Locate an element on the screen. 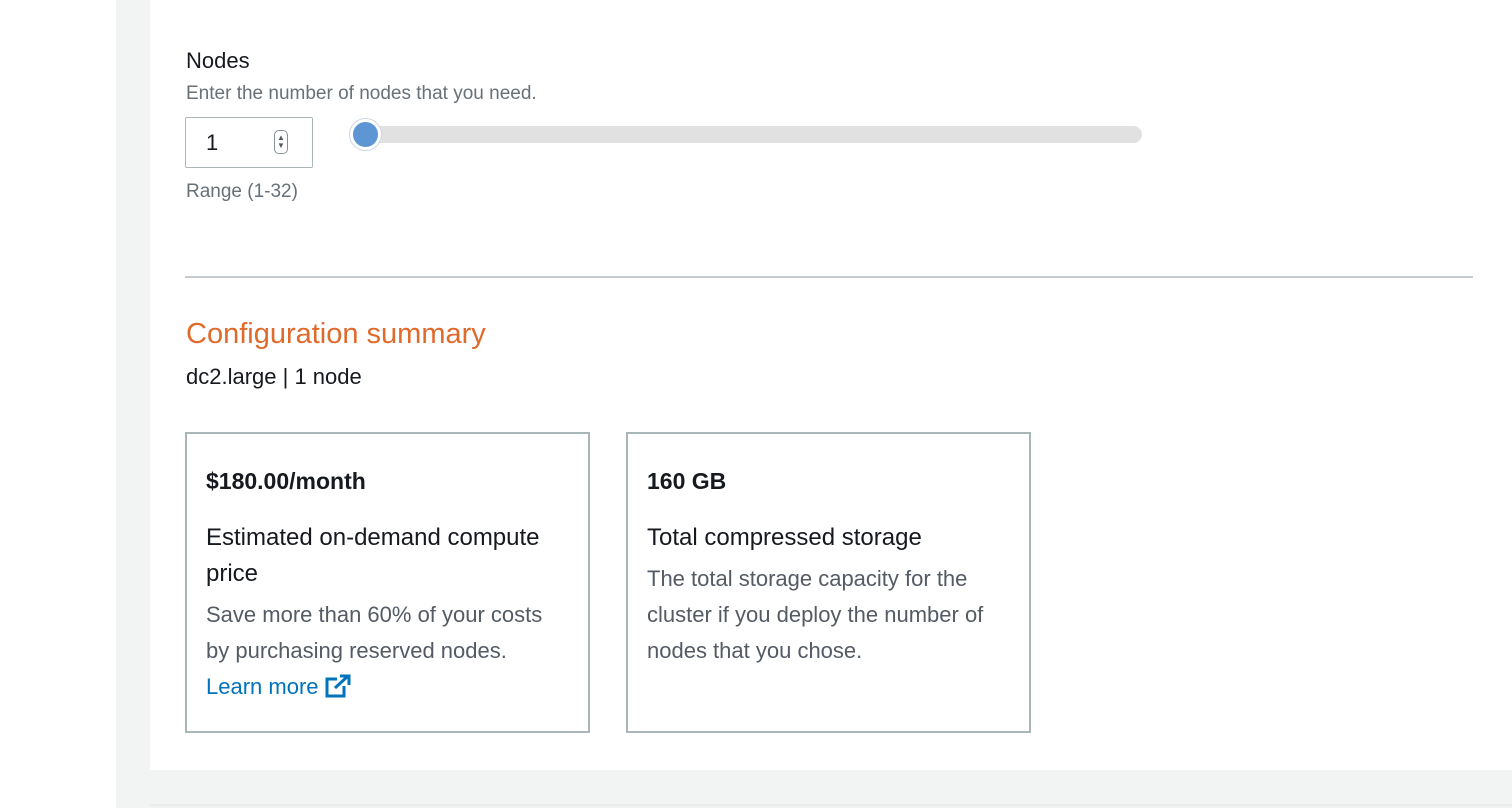 This screenshot has width=1512, height=808. summary-subtitle: dc2.large | 1 node is located at coordinates (274, 376).